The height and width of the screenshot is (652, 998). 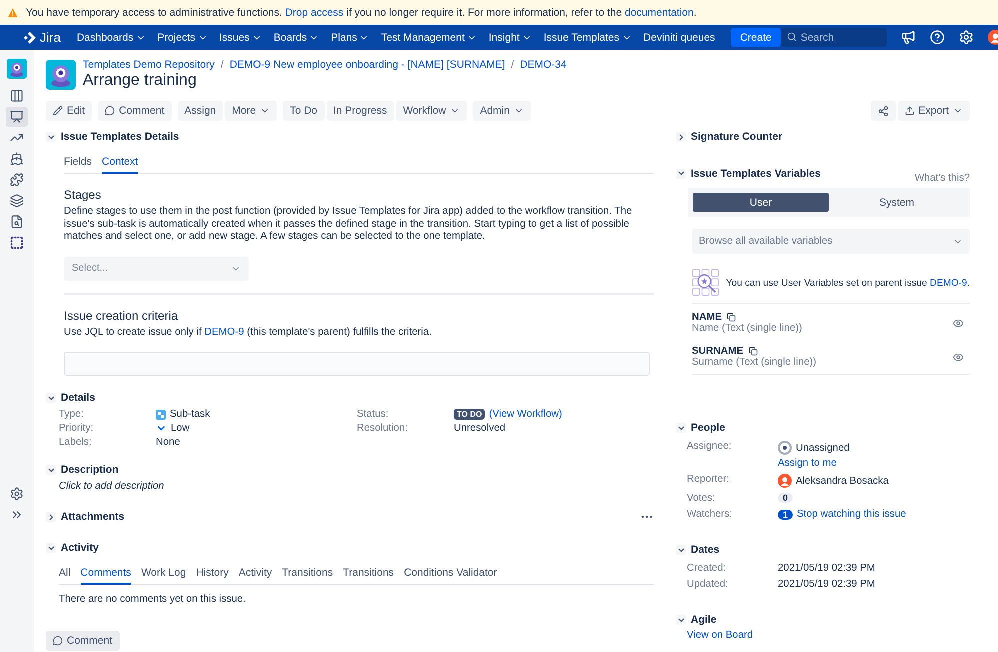 What do you see at coordinates (106, 574) in the screenshot?
I see `tab: Comments` at bounding box center [106, 574].